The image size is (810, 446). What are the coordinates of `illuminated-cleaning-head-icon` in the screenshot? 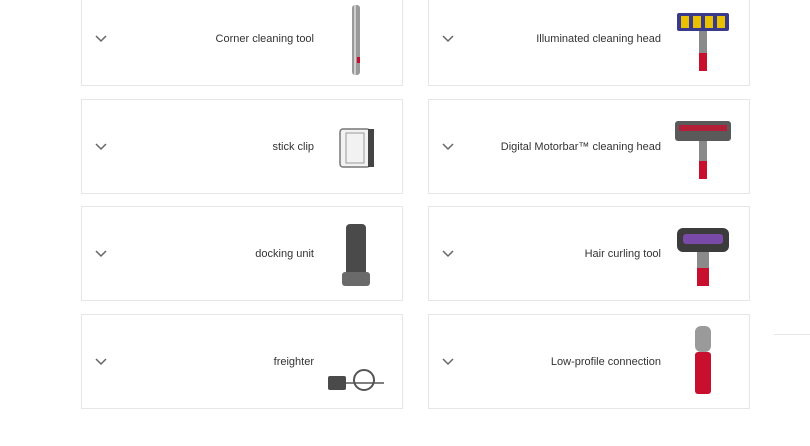 It's located at (703, 42).